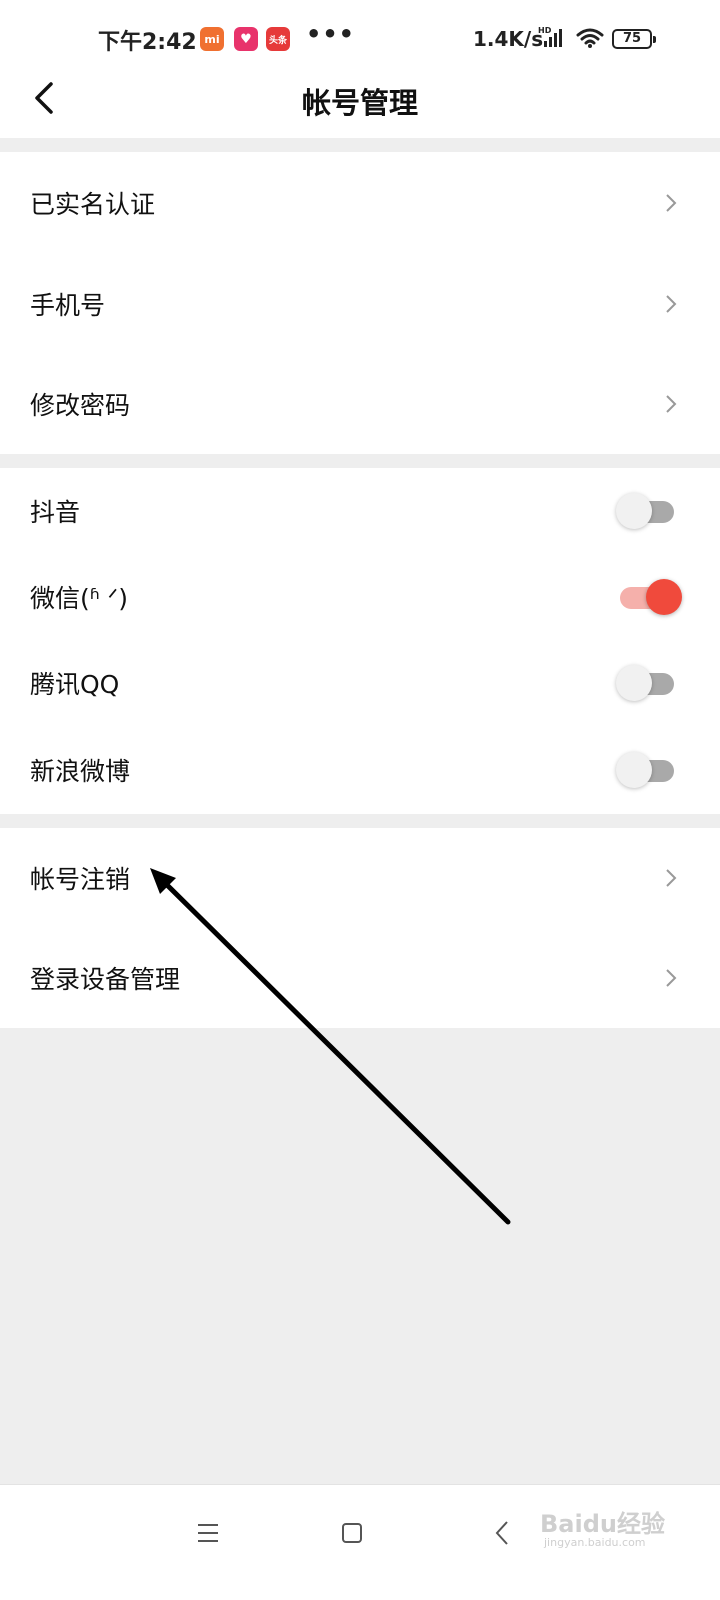 Image resolution: width=720 pixels, height=1600 pixels. I want to click on svg-text: HD, so click(545, 30).